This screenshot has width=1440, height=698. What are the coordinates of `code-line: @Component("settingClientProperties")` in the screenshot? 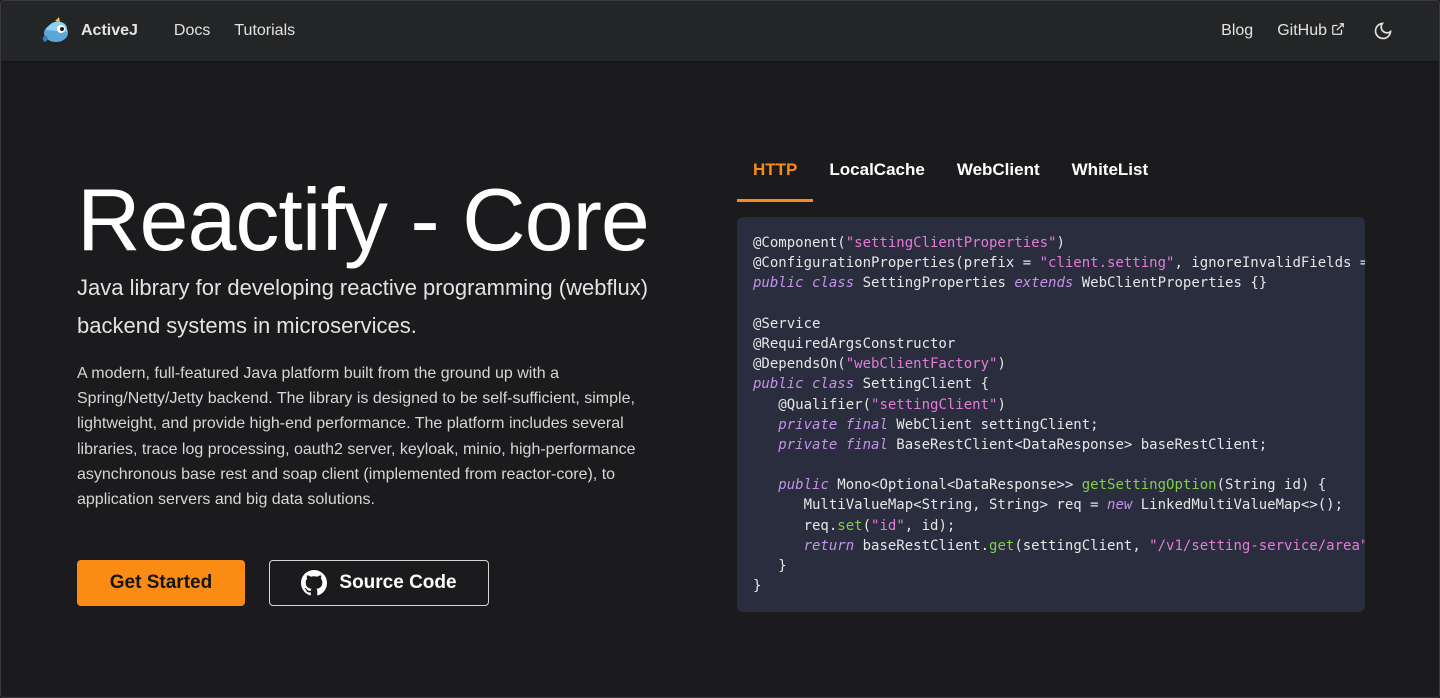 It's located at (1051, 243).